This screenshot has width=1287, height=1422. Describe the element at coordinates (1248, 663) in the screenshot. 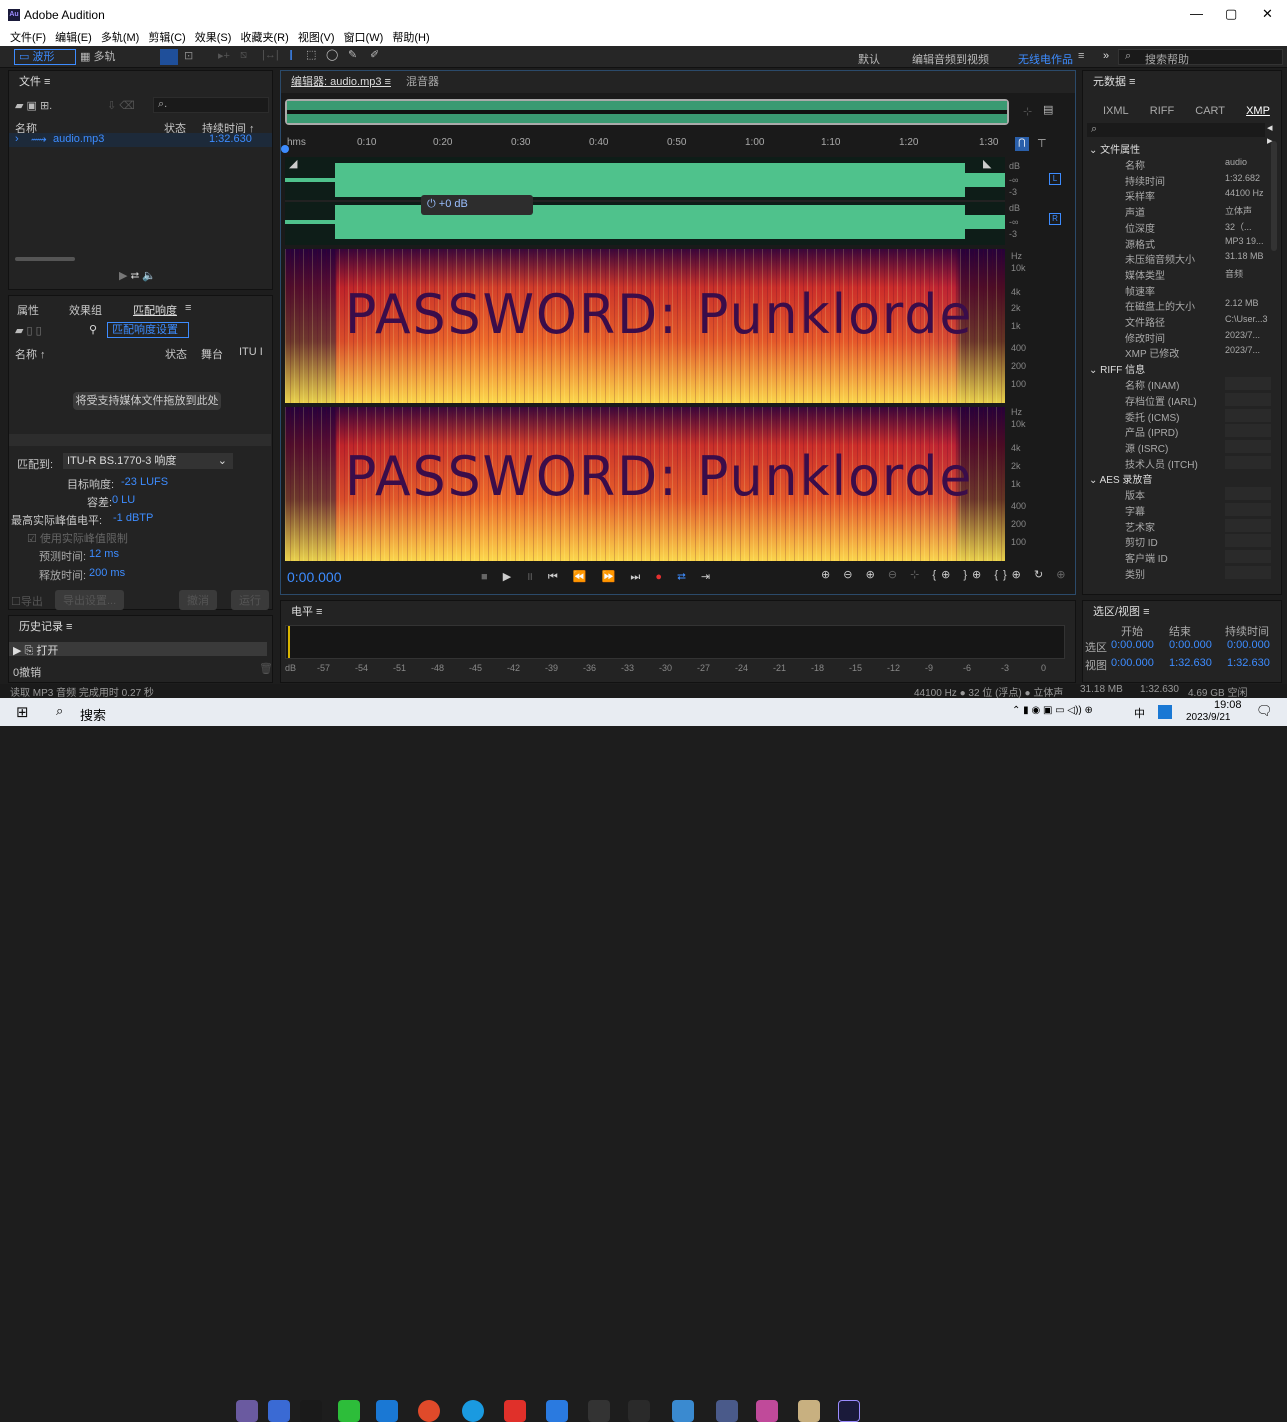

I see `view-duration: 1:32.630` at that location.